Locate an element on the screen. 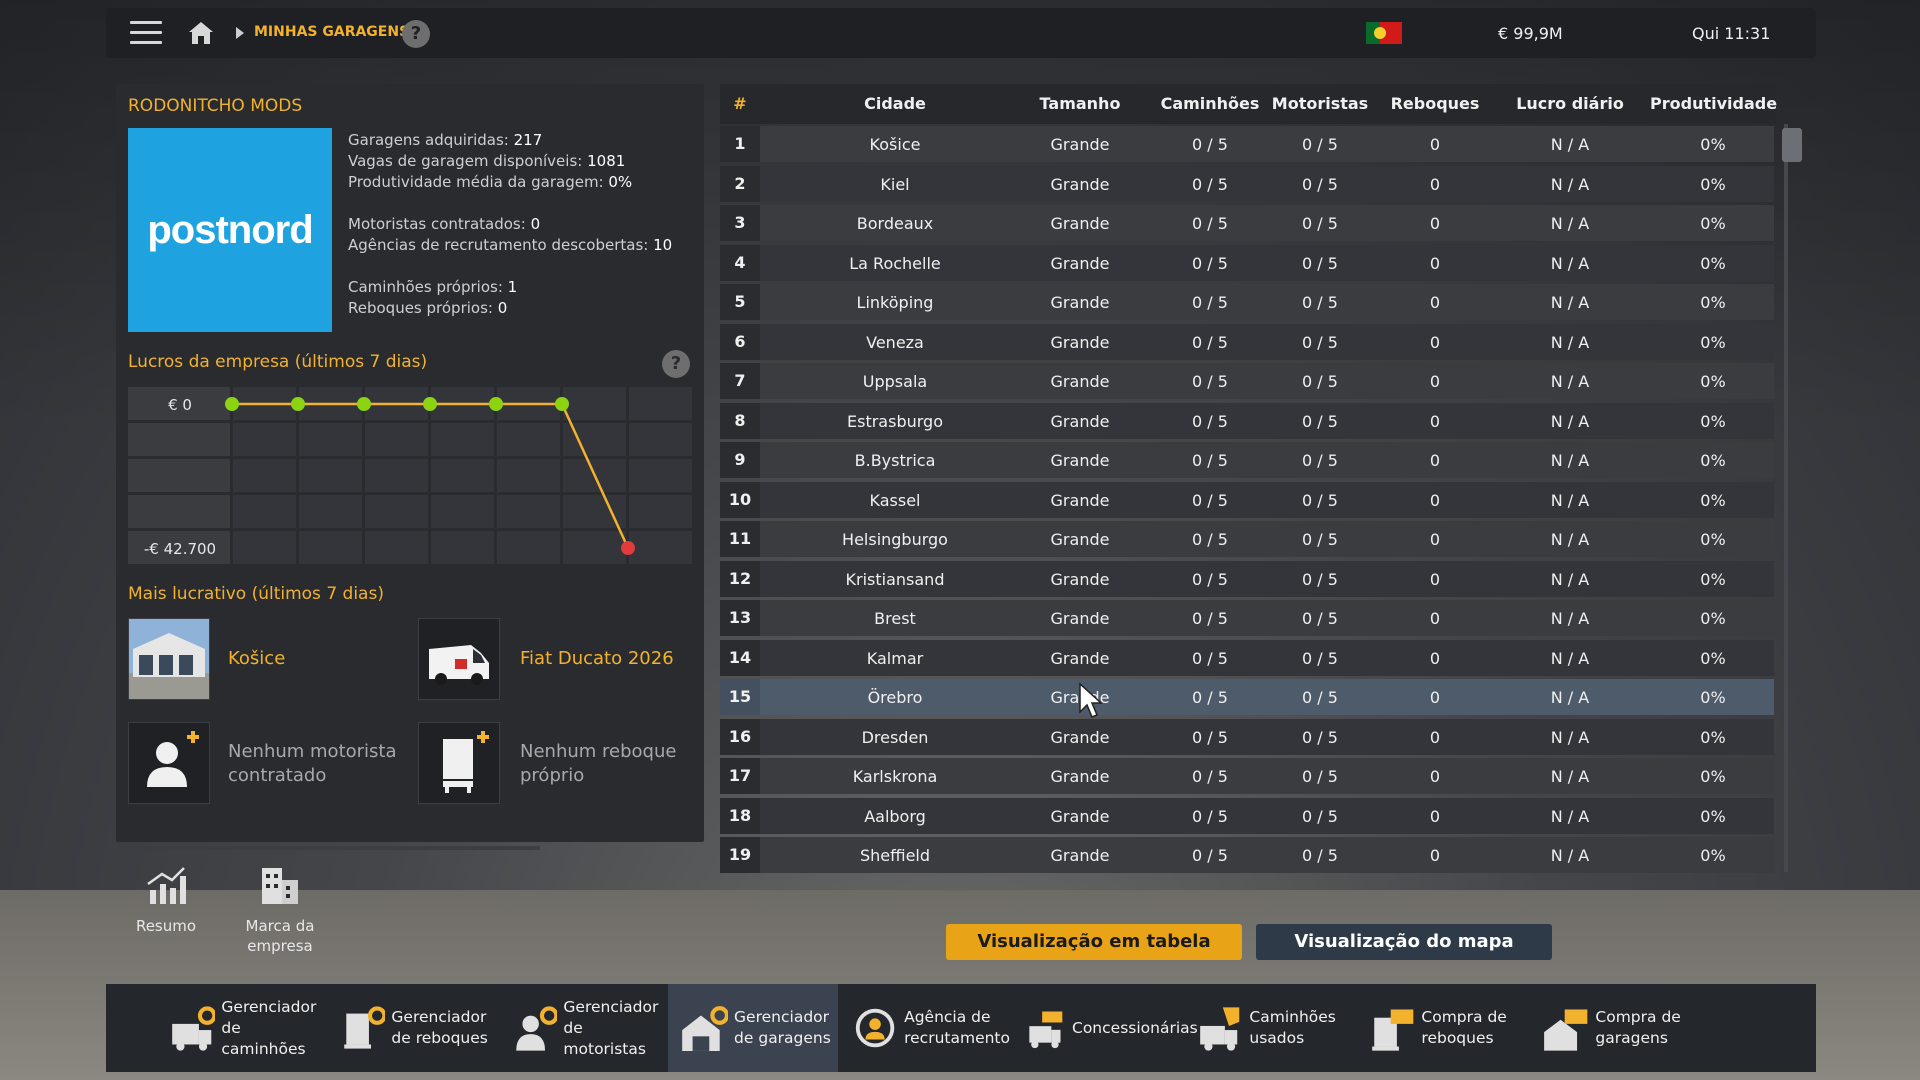 This screenshot has height=1080, width=1920. table-view-button: Visualização em tabela is located at coordinates (1094, 942).